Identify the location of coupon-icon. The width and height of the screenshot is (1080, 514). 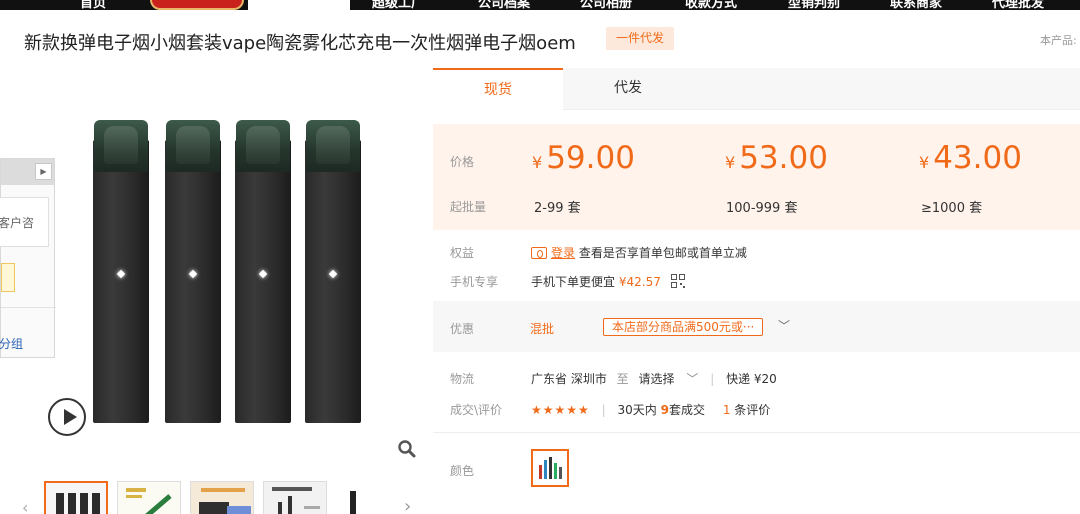
(539, 253).